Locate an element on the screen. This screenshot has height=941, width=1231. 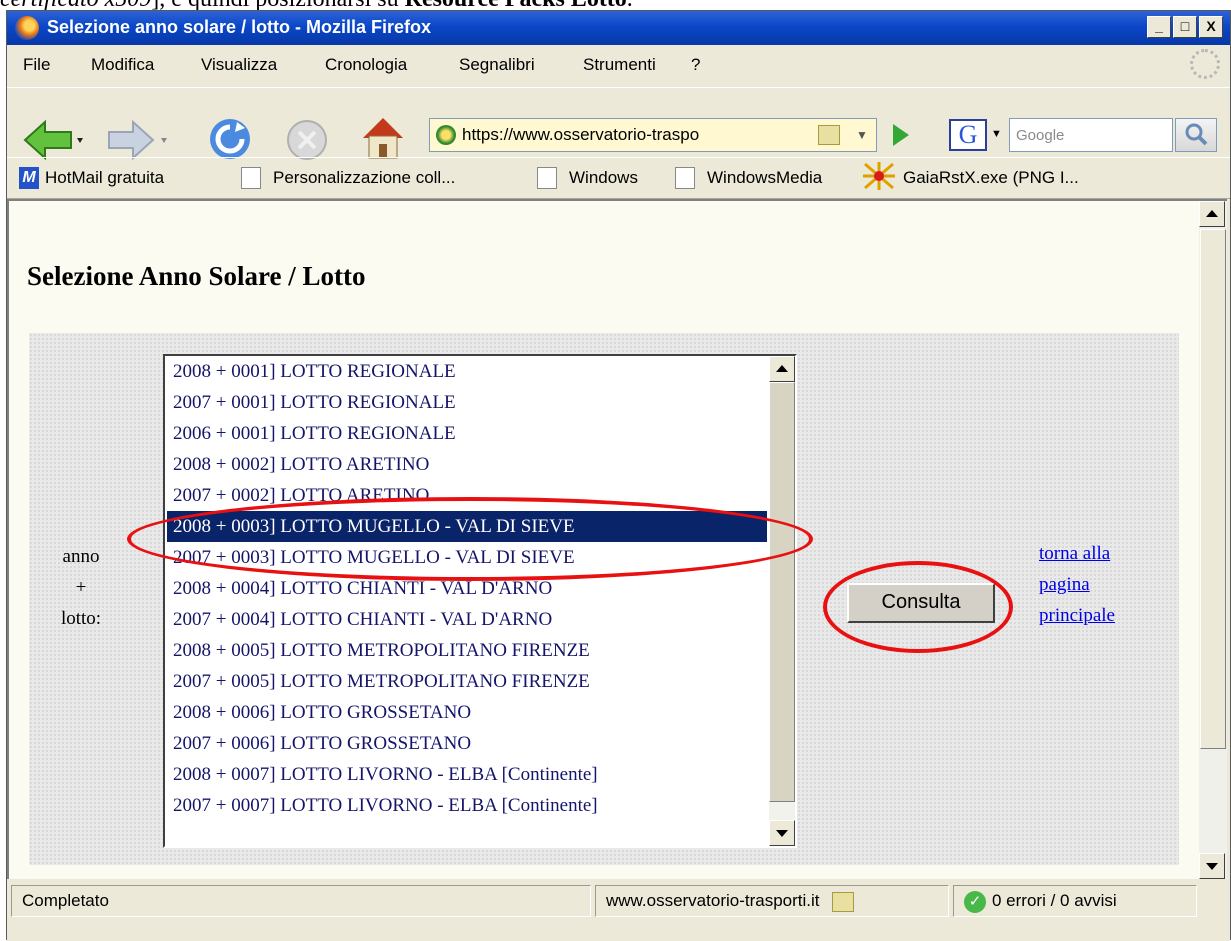
minimize-button: _ is located at coordinates (1159, 27).